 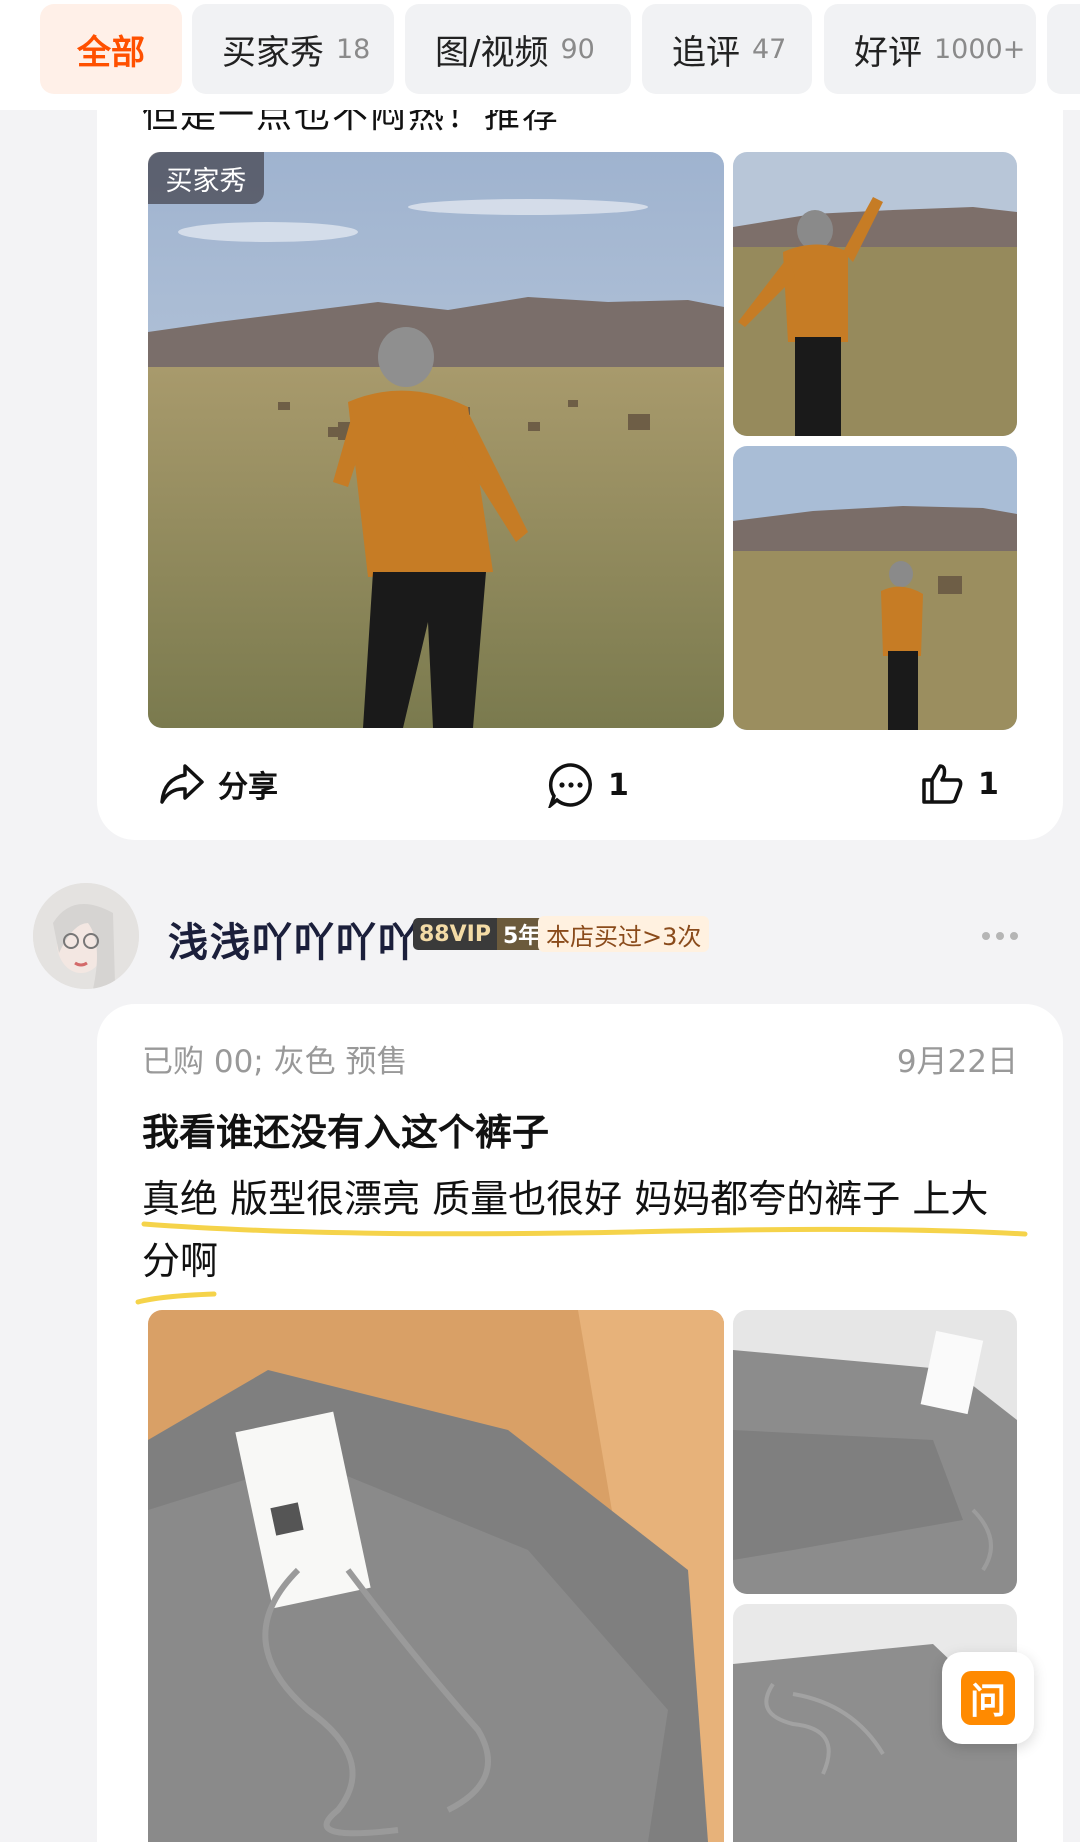 I want to click on review-title: 我看谁还没有入这个裤子, so click(x=345, y=1132).